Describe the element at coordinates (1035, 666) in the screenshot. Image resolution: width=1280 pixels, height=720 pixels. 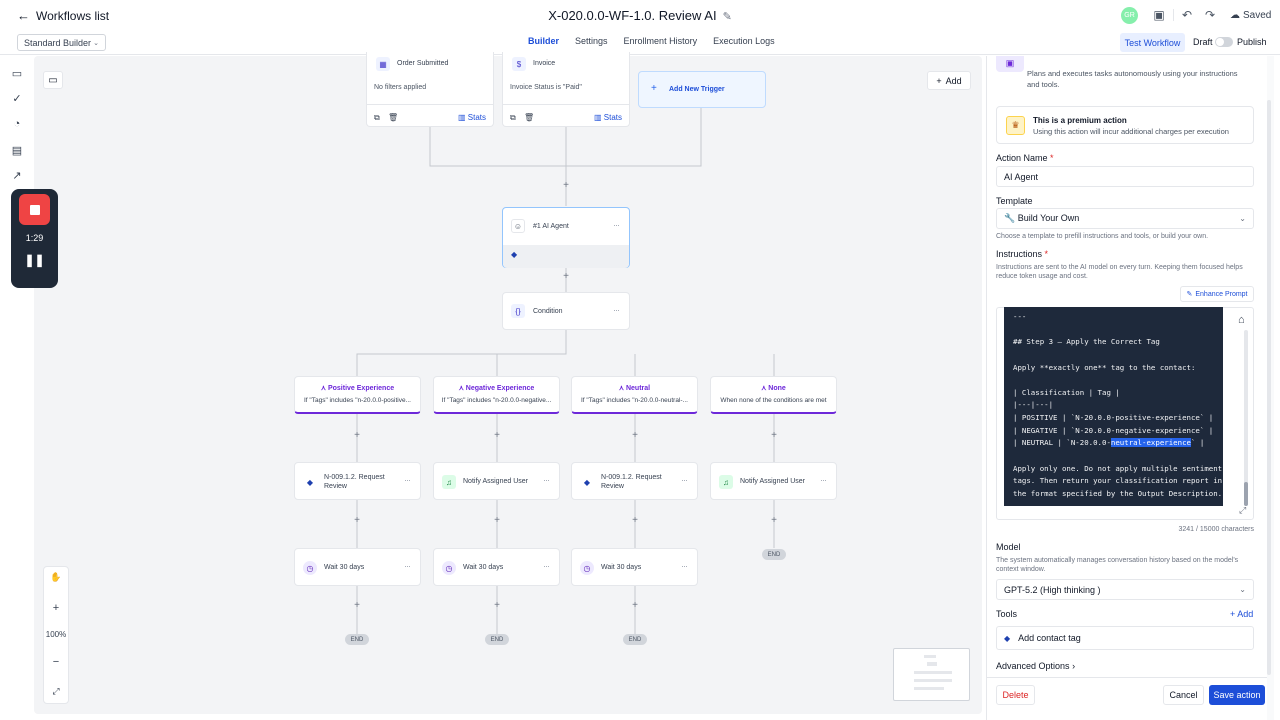
I see `advanced-options-toggle: Advanced Options ›` at that location.